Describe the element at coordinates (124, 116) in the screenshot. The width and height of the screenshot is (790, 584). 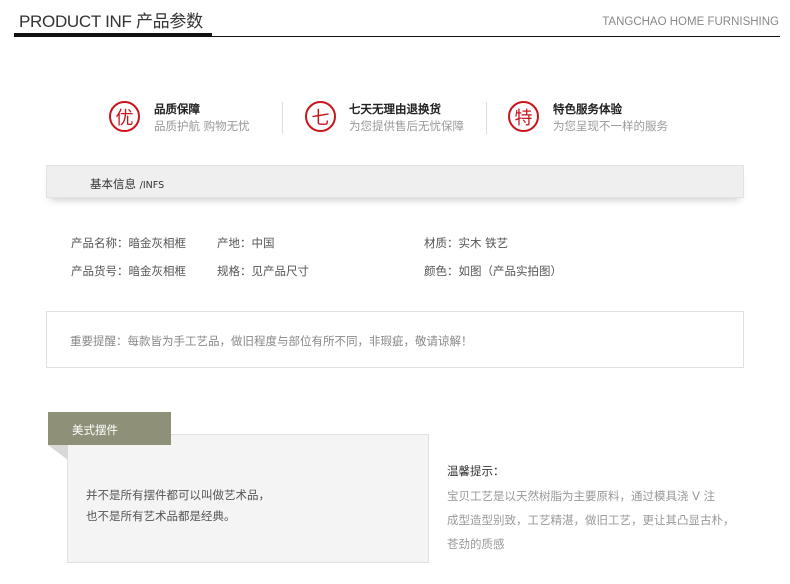
I see `quality-icon: 优` at that location.